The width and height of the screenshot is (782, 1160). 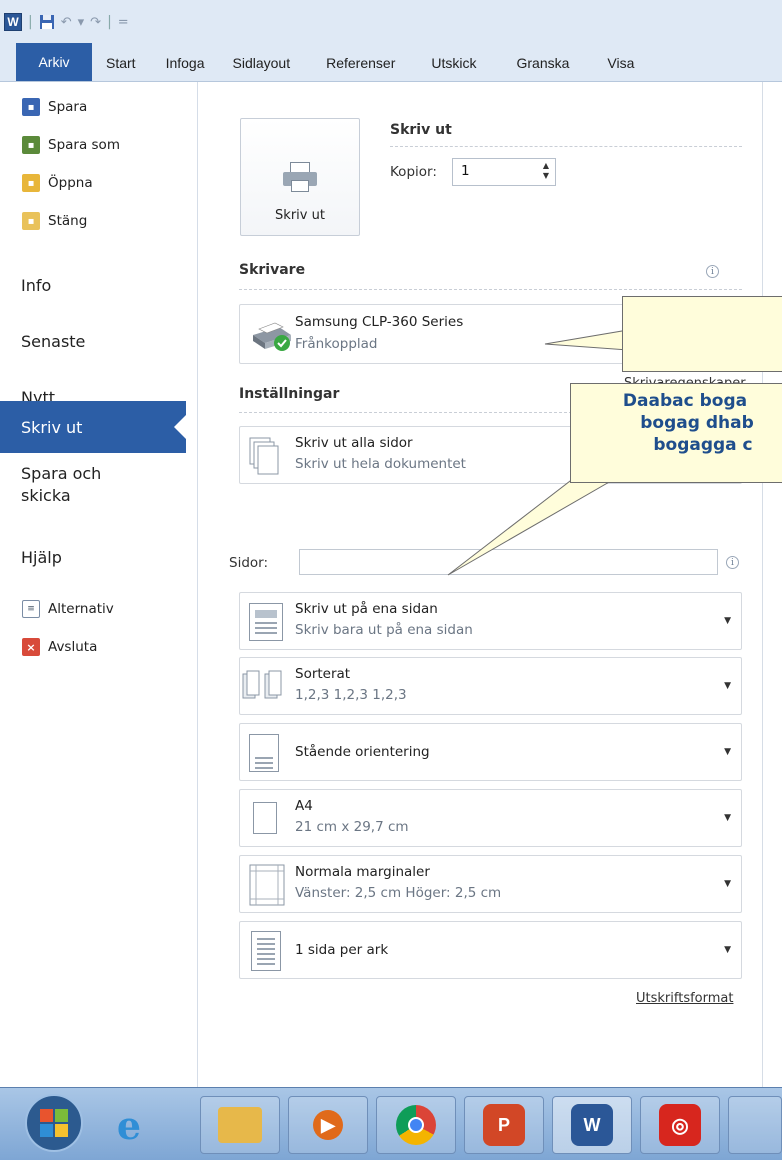 What do you see at coordinates (703, 445) in the screenshot?
I see `callout-line: bogagga c` at bounding box center [703, 445].